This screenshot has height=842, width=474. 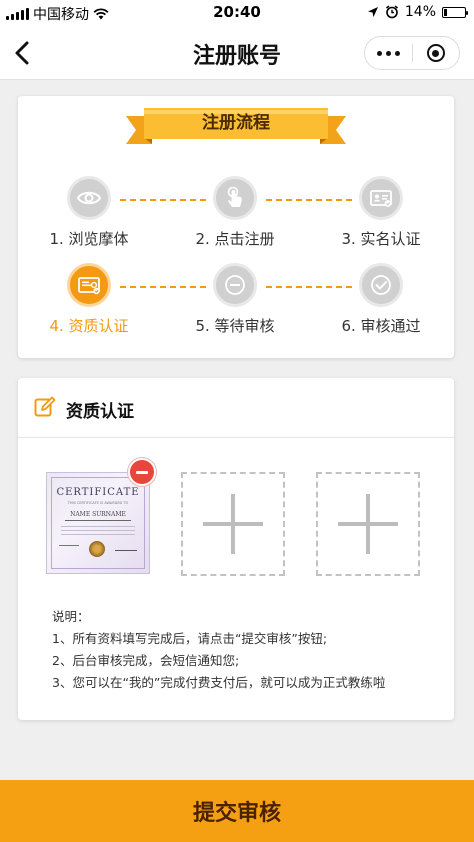 I want to click on step-label: 5. 等待审核, so click(x=235, y=326).